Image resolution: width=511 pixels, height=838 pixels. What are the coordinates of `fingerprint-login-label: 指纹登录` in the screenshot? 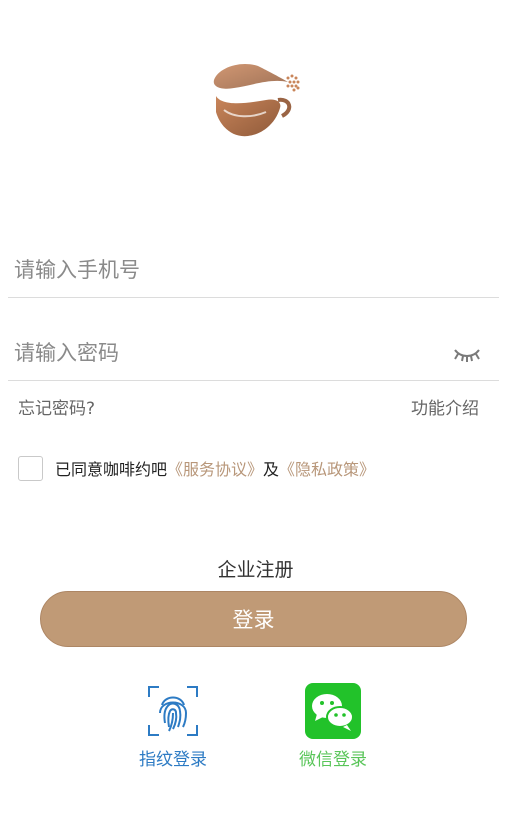 It's located at (173, 760).